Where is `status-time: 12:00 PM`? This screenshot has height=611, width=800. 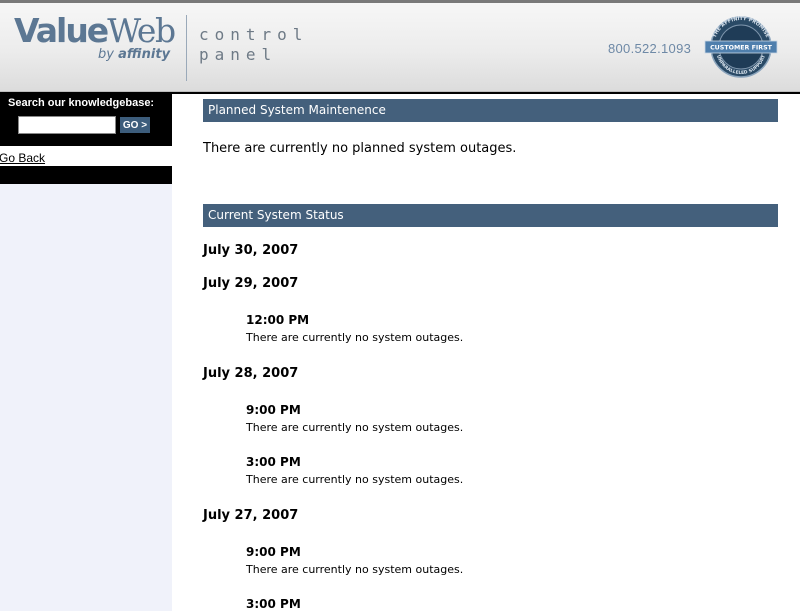
status-time: 12:00 PM is located at coordinates (278, 320).